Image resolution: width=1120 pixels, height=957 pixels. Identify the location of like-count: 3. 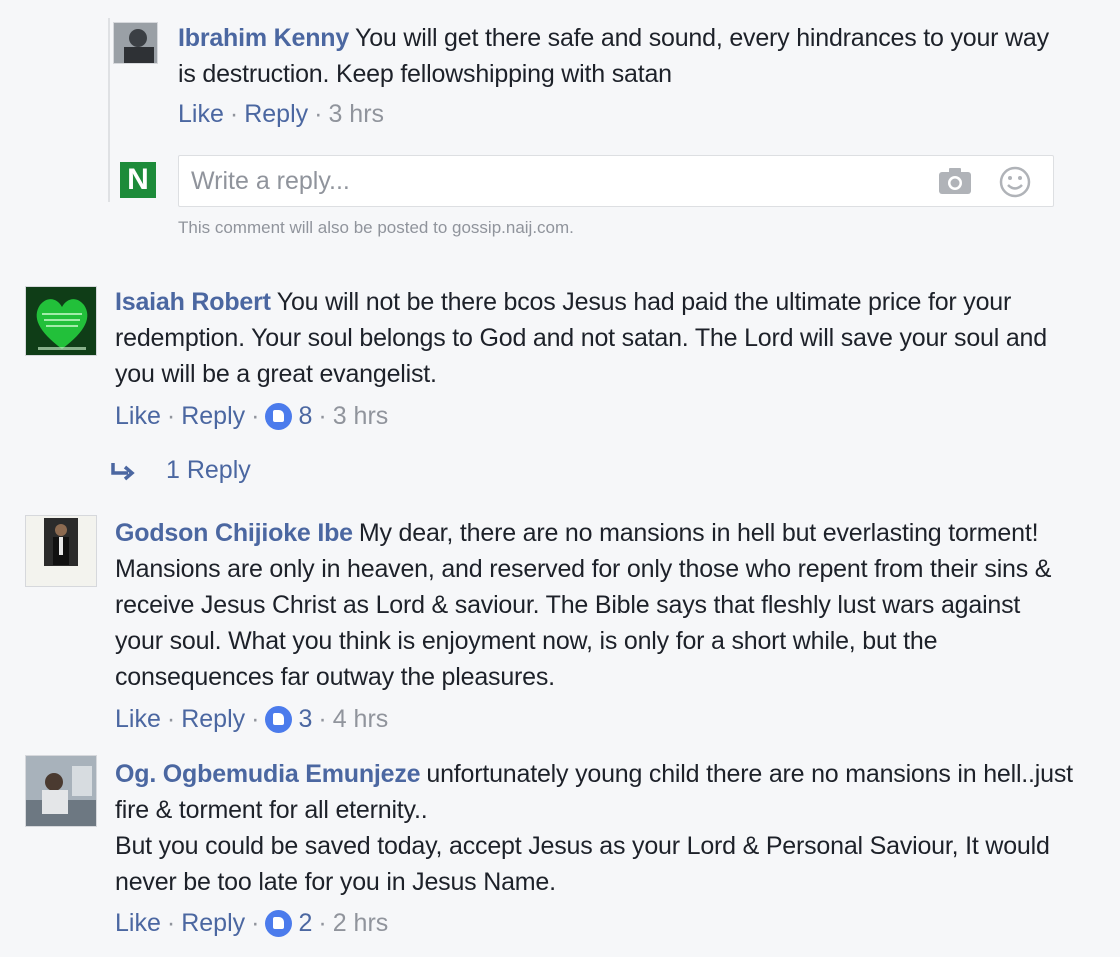
(305, 719).